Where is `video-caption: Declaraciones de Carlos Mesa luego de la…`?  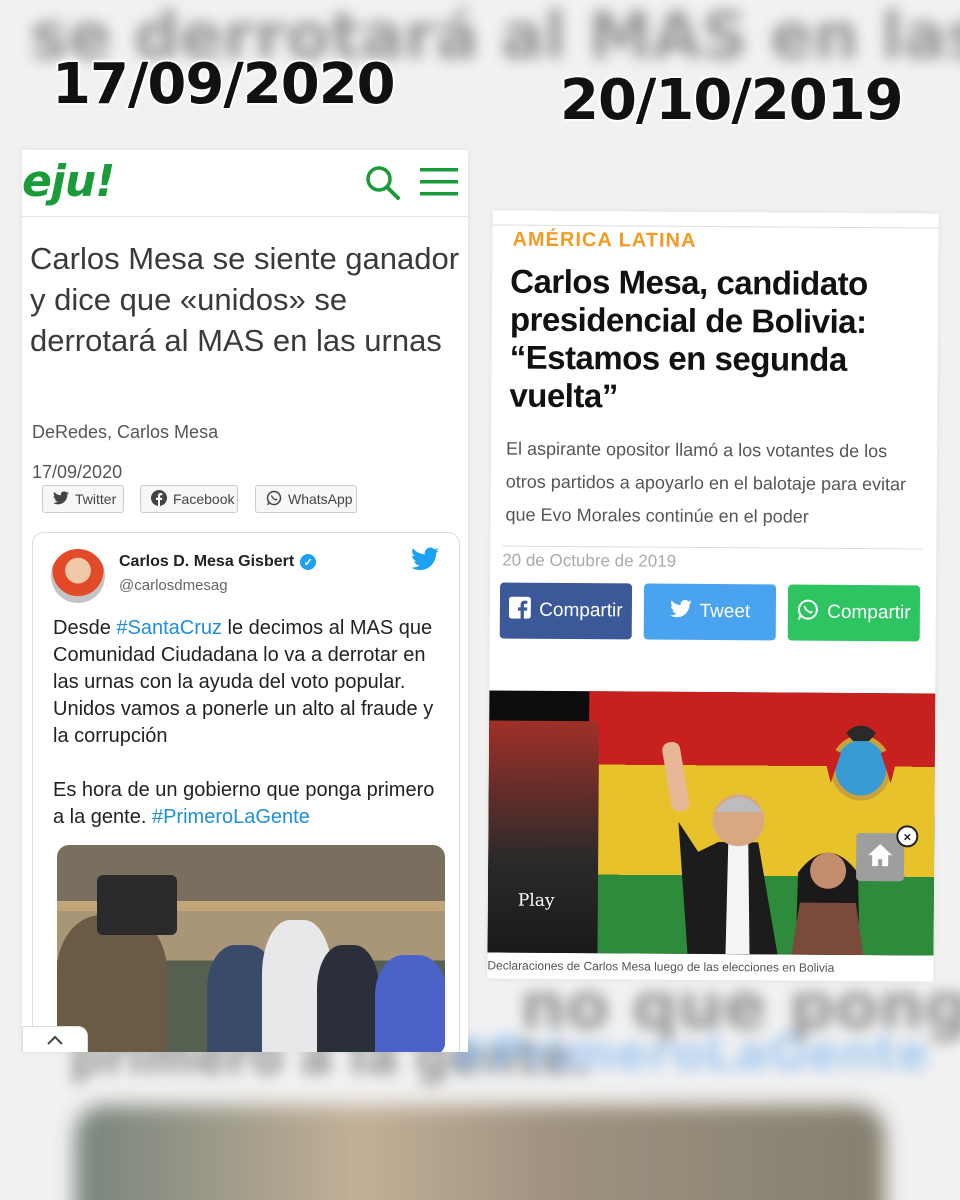 video-caption: Declaraciones de Carlos Mesa luego de la… is located at coordinates (661, 966).